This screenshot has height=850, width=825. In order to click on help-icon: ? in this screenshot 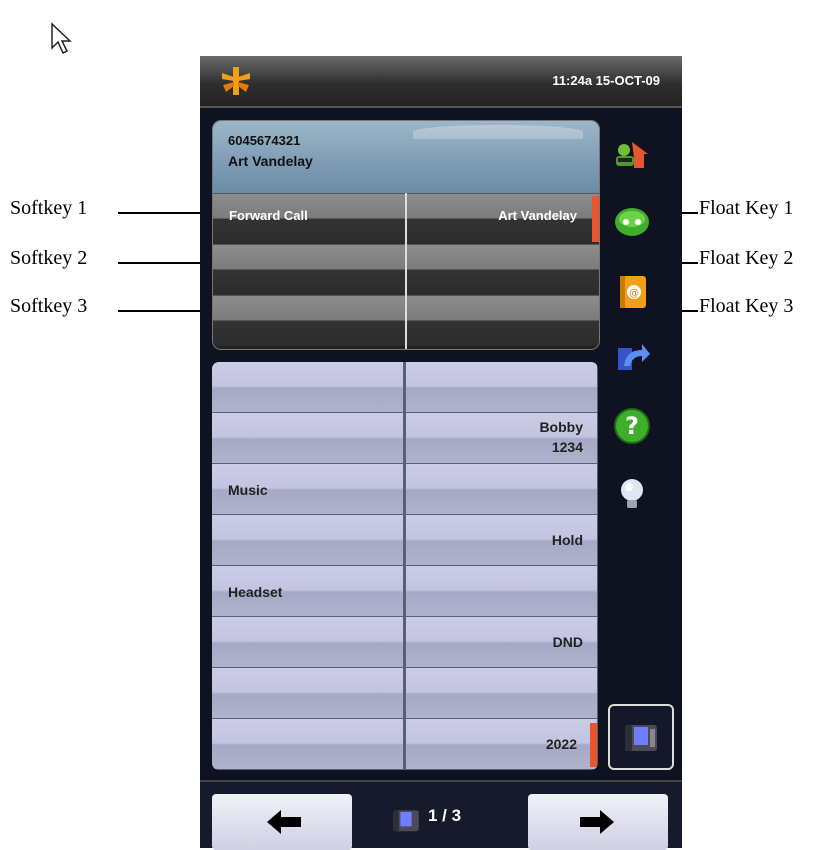, I will do `click(632, 426)`.